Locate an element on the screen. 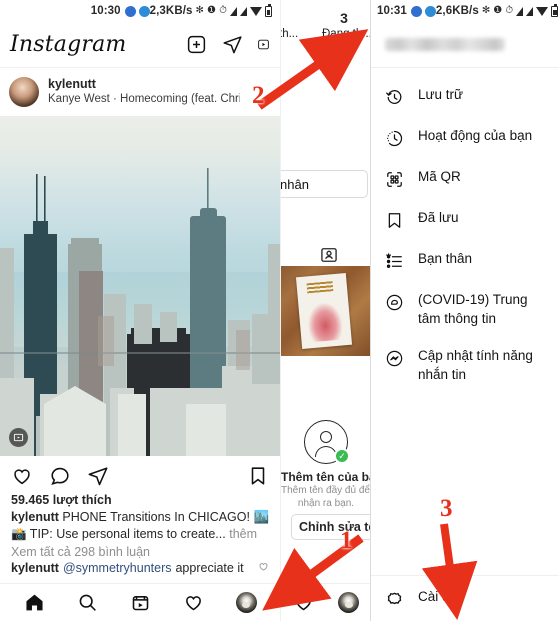  menu-item-your-activity: Hoạt động của bạn is located at coordinates (465, 137).